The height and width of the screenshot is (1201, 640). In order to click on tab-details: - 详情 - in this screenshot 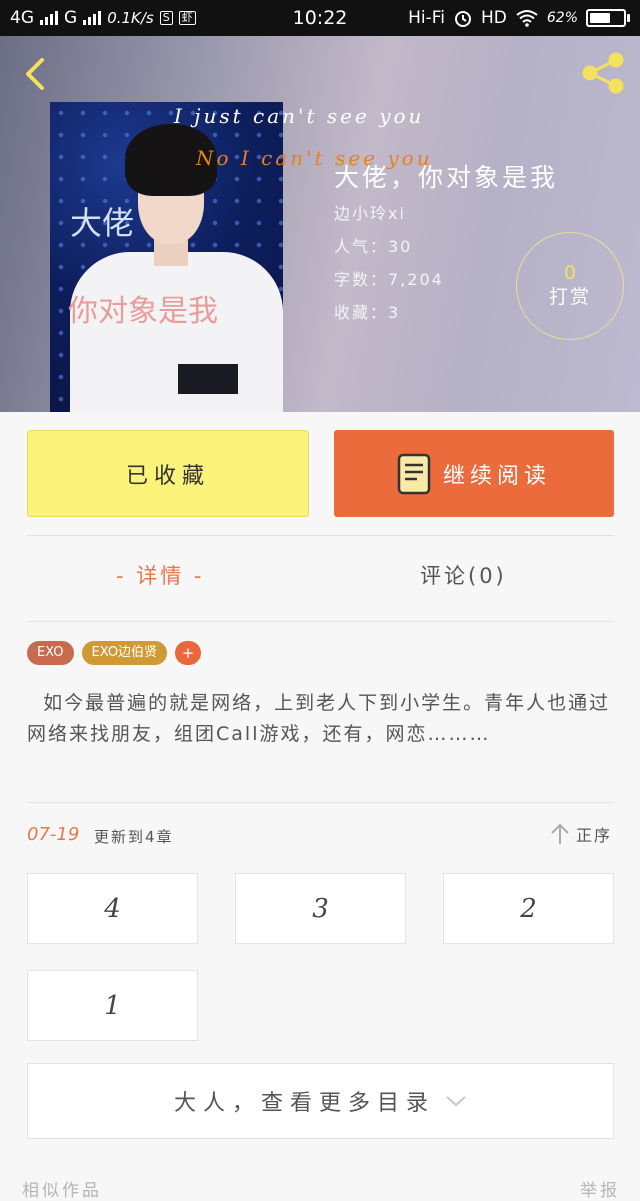, I will do `click(160, 580)`.